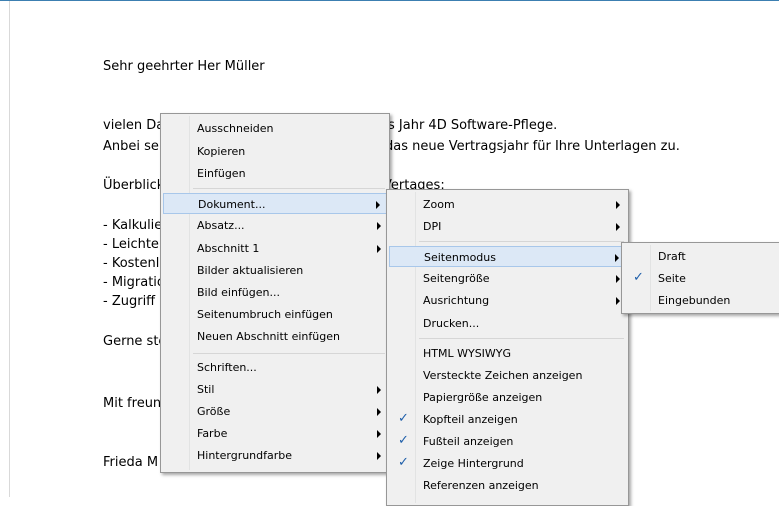 This screenshot has height=506, width=779. What do you see at coordinates (135, 341) in the screenshot?
I see `text-line: Gerne ste` at bounding box center [135, 341].